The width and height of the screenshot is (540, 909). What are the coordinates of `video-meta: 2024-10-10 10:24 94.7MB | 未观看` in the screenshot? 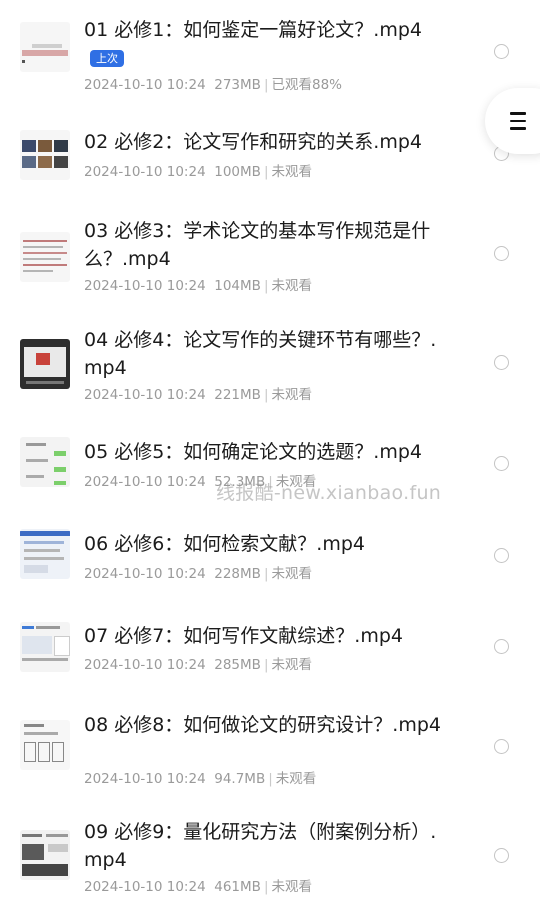 It's located at (200, 779).